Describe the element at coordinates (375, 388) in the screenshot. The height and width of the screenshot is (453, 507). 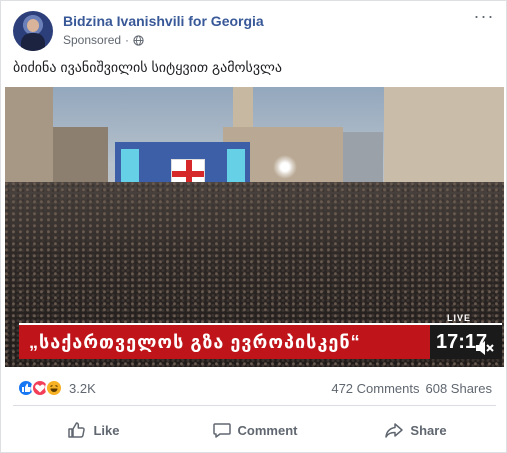
I see `comments-count-link: 472 Comments` at that location.